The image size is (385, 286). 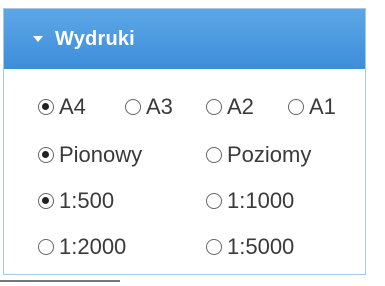 I want to click on scale-option-500: 1:500, so click(x=76, y=201).